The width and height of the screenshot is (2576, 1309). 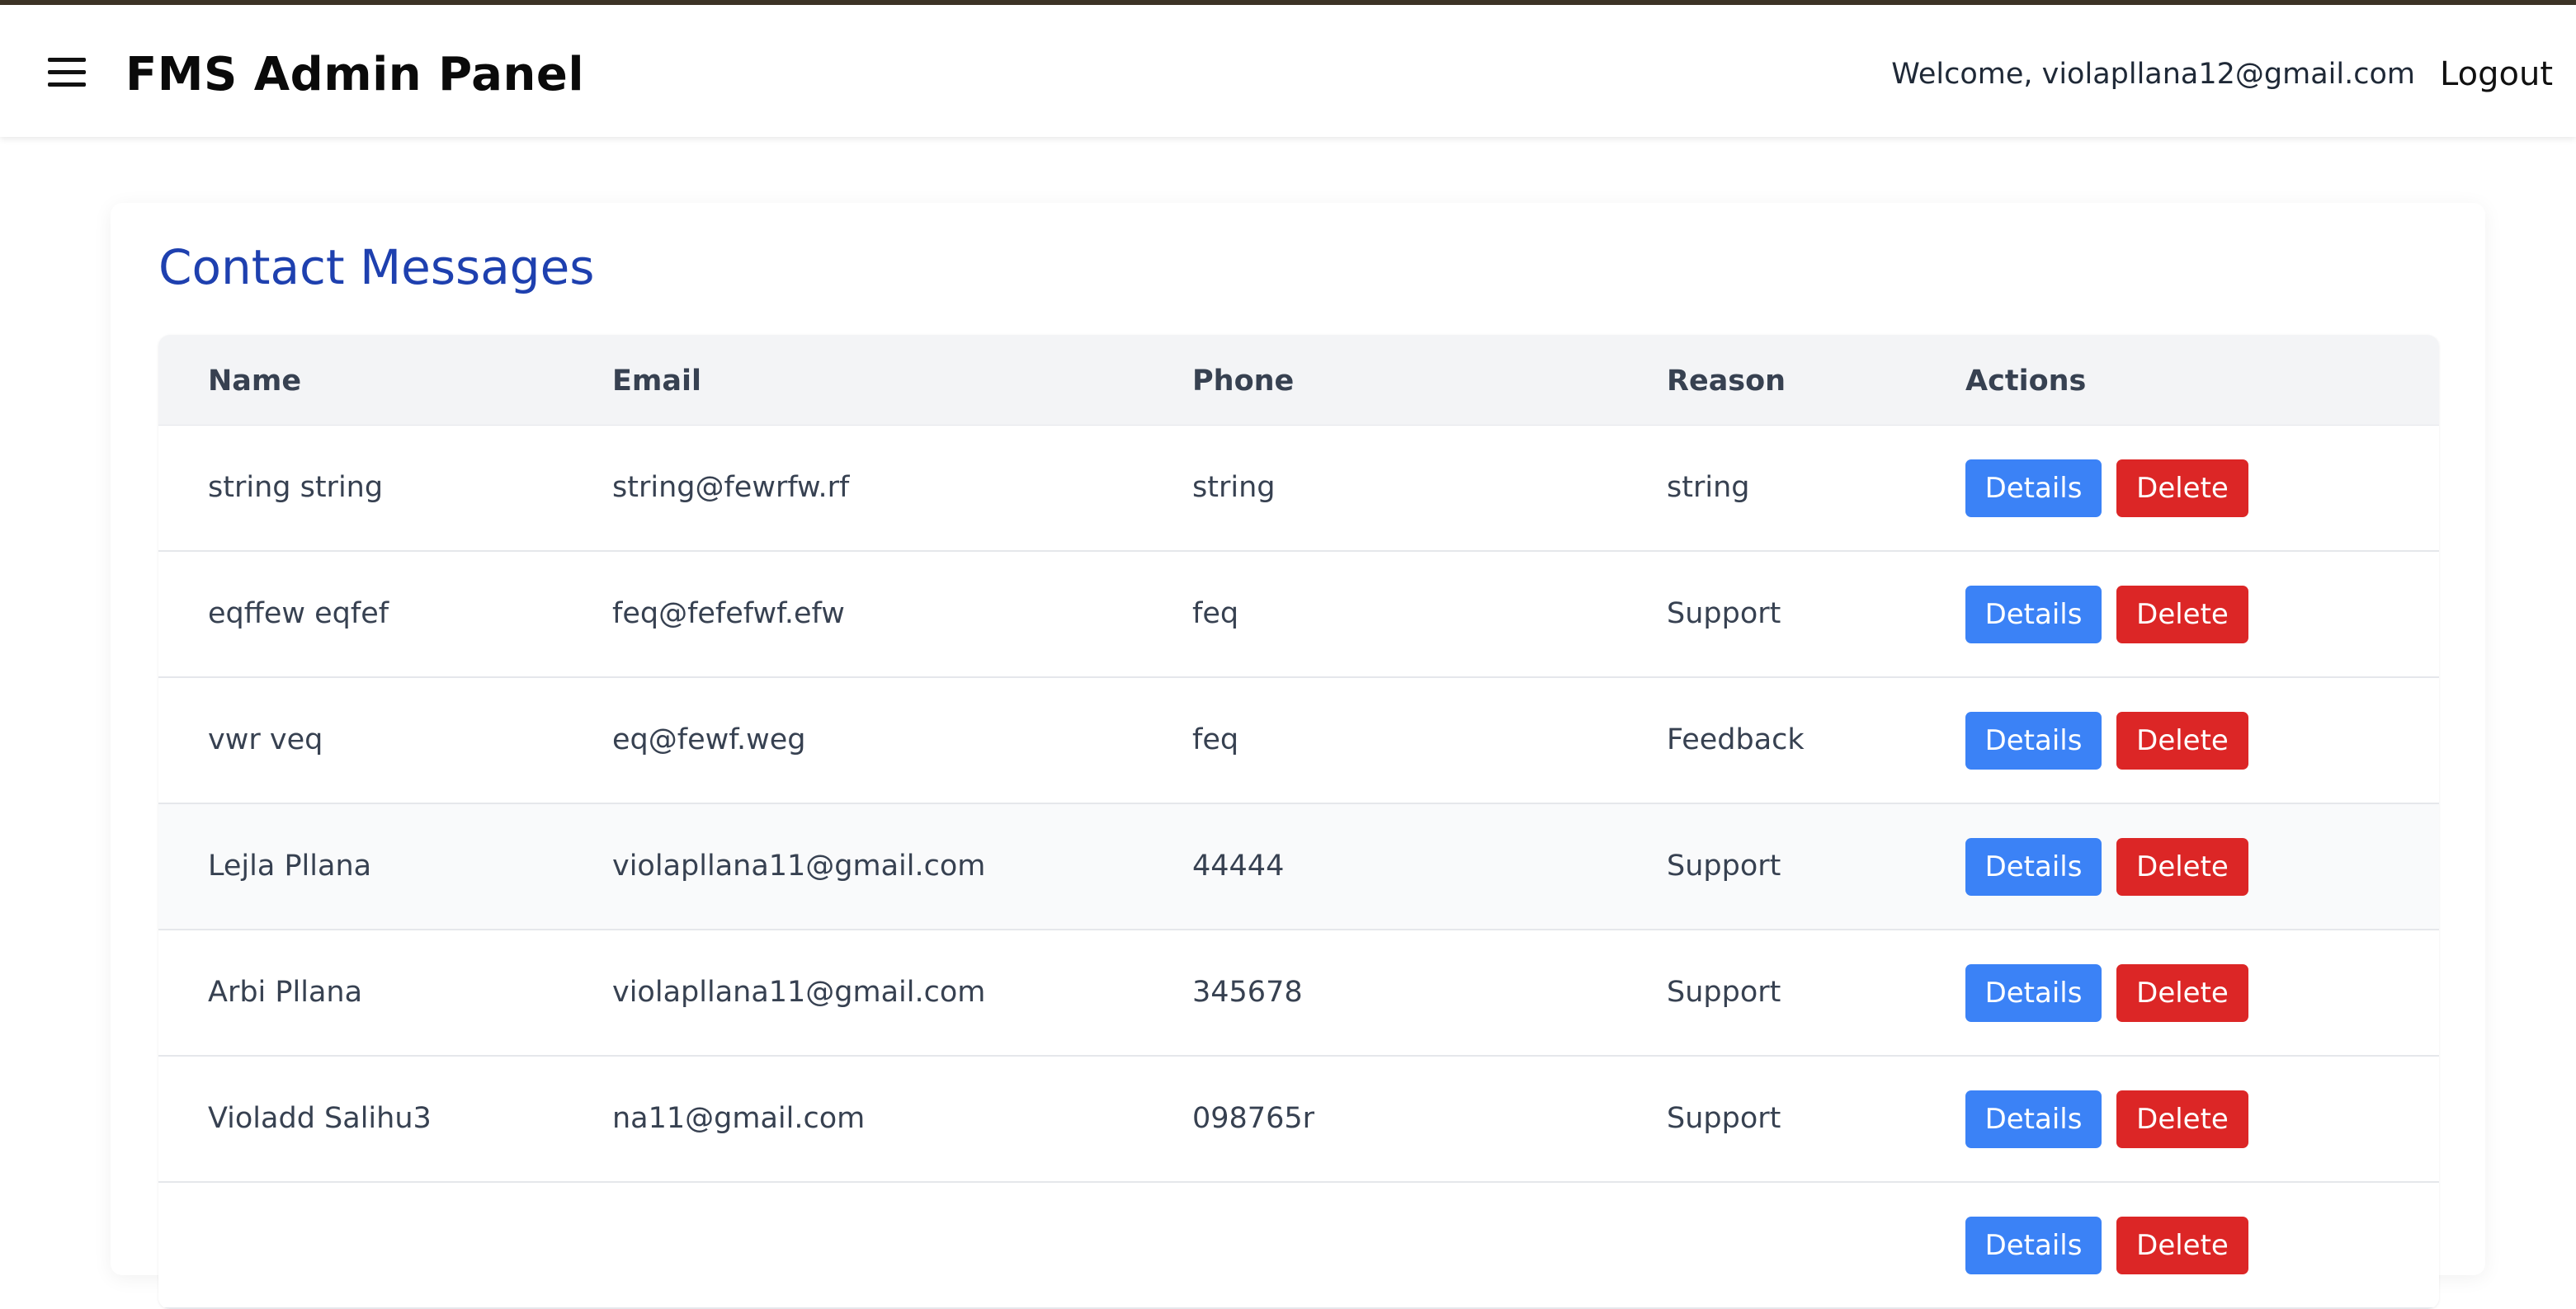 What do you see at coordinates (1238, 866) in the screenshot?
I see `cell-phone: 44444` at bounding box center [1238, 866].